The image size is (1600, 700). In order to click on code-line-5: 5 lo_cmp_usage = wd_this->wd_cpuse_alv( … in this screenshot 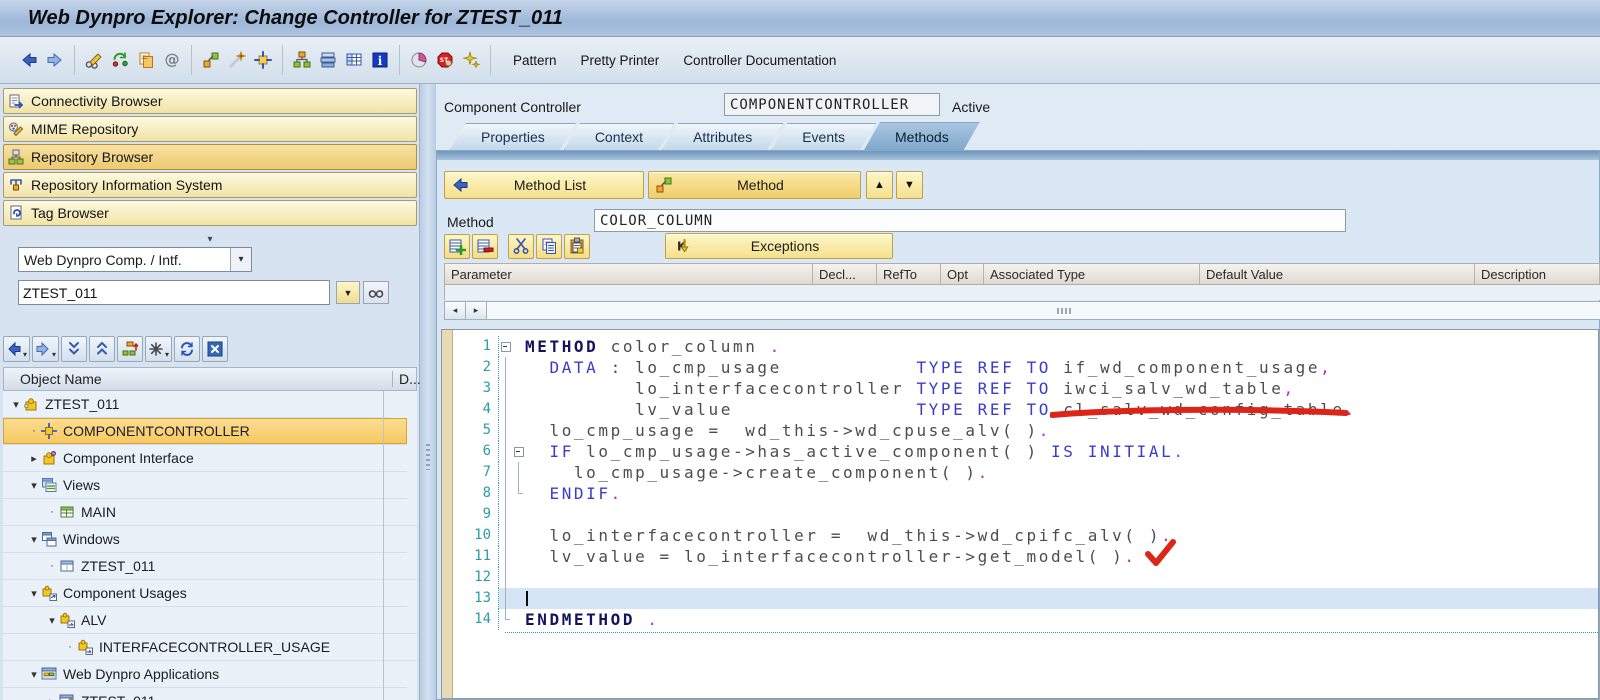, I will do `click(1025, 430)`.